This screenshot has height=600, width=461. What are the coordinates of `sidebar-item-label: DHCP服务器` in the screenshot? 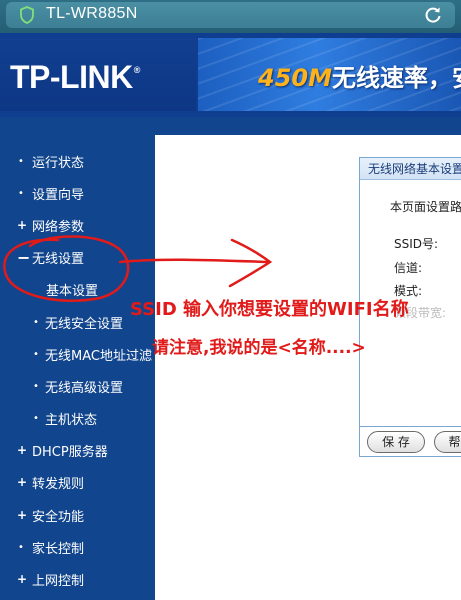 It's located at (70, 452).